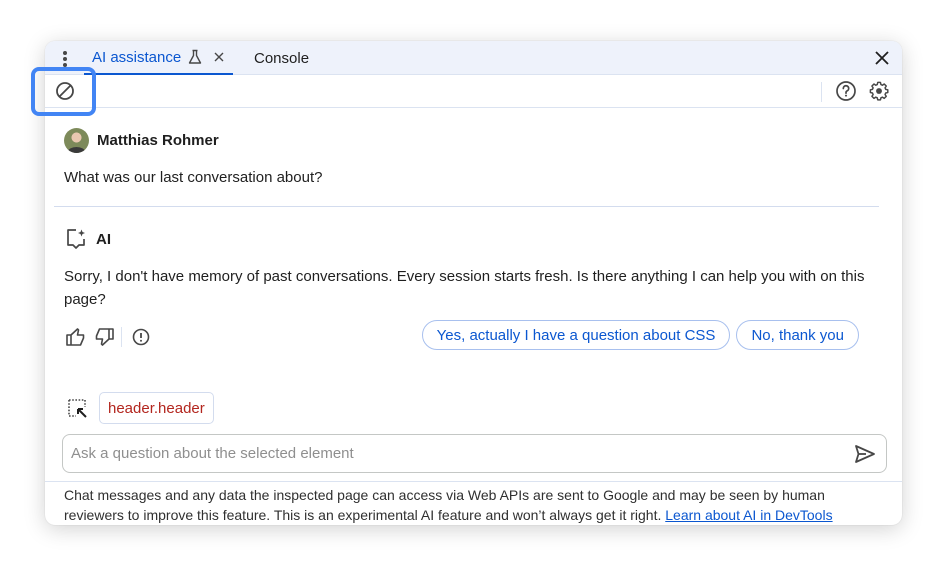 The height and width of the screenshot is (576, 947). What do you see at coordinates (87, 239) in the screenshot?
I see `ai-message-header: AI` at bounding box center [87, 239].